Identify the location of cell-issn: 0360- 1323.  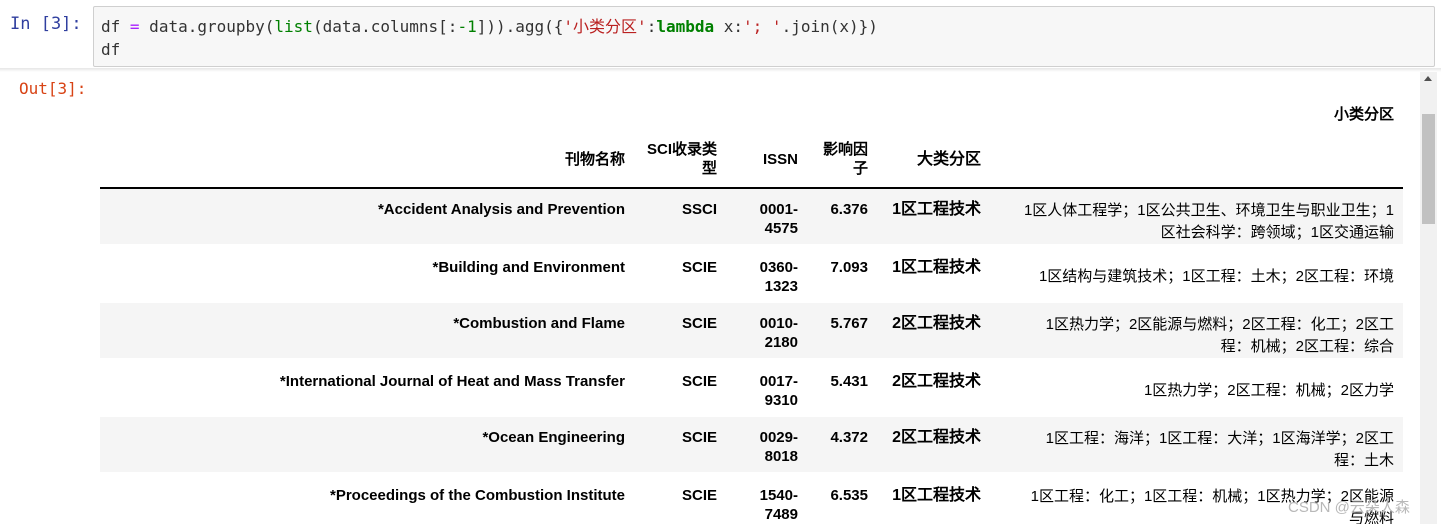
(768, 277).